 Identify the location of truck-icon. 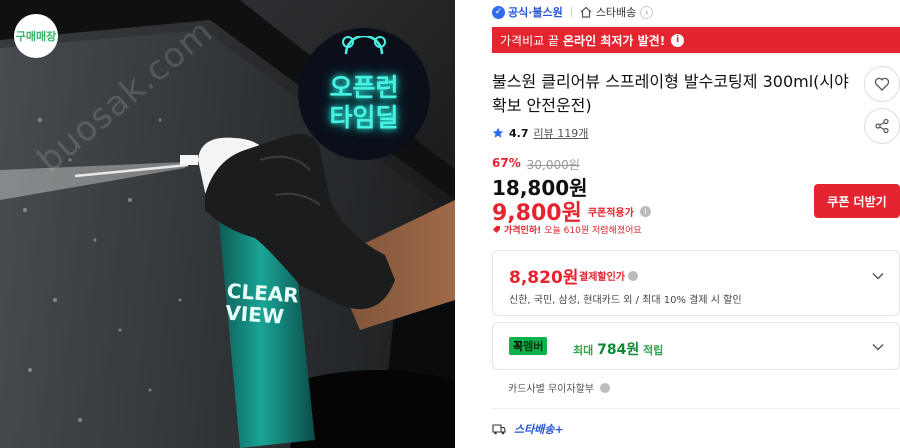
(499, 429).